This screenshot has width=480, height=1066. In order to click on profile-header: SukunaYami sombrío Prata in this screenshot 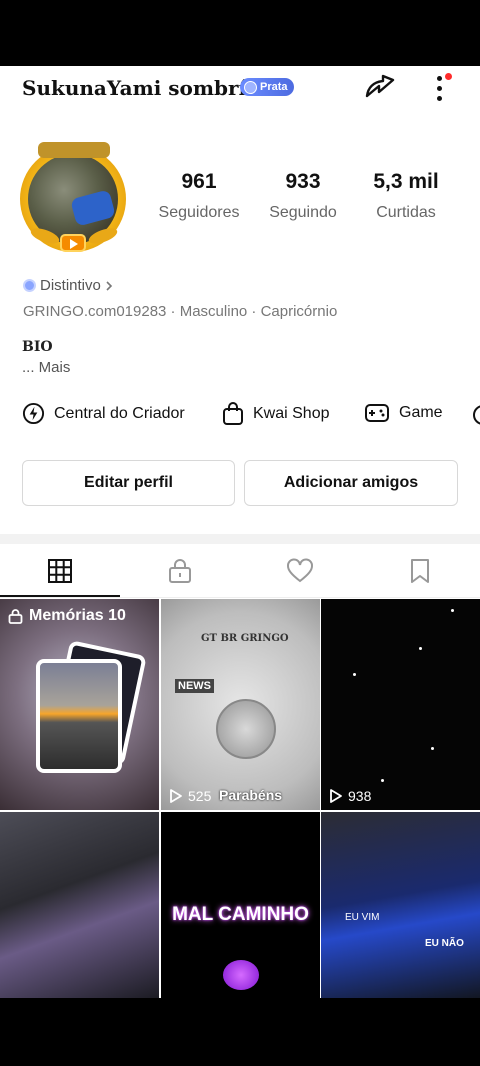, I will do `click(240, 88)`.